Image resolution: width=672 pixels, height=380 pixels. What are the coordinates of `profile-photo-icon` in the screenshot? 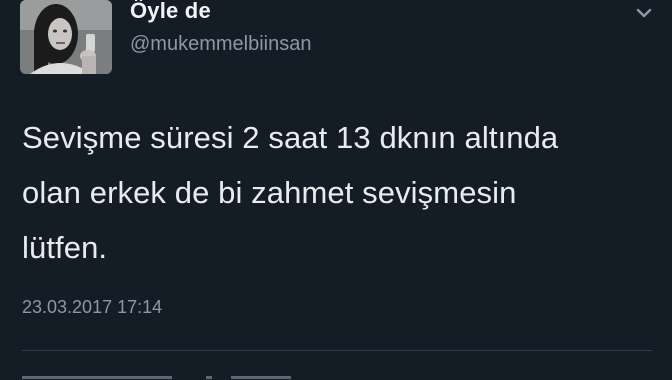 It's located at (66, 37).